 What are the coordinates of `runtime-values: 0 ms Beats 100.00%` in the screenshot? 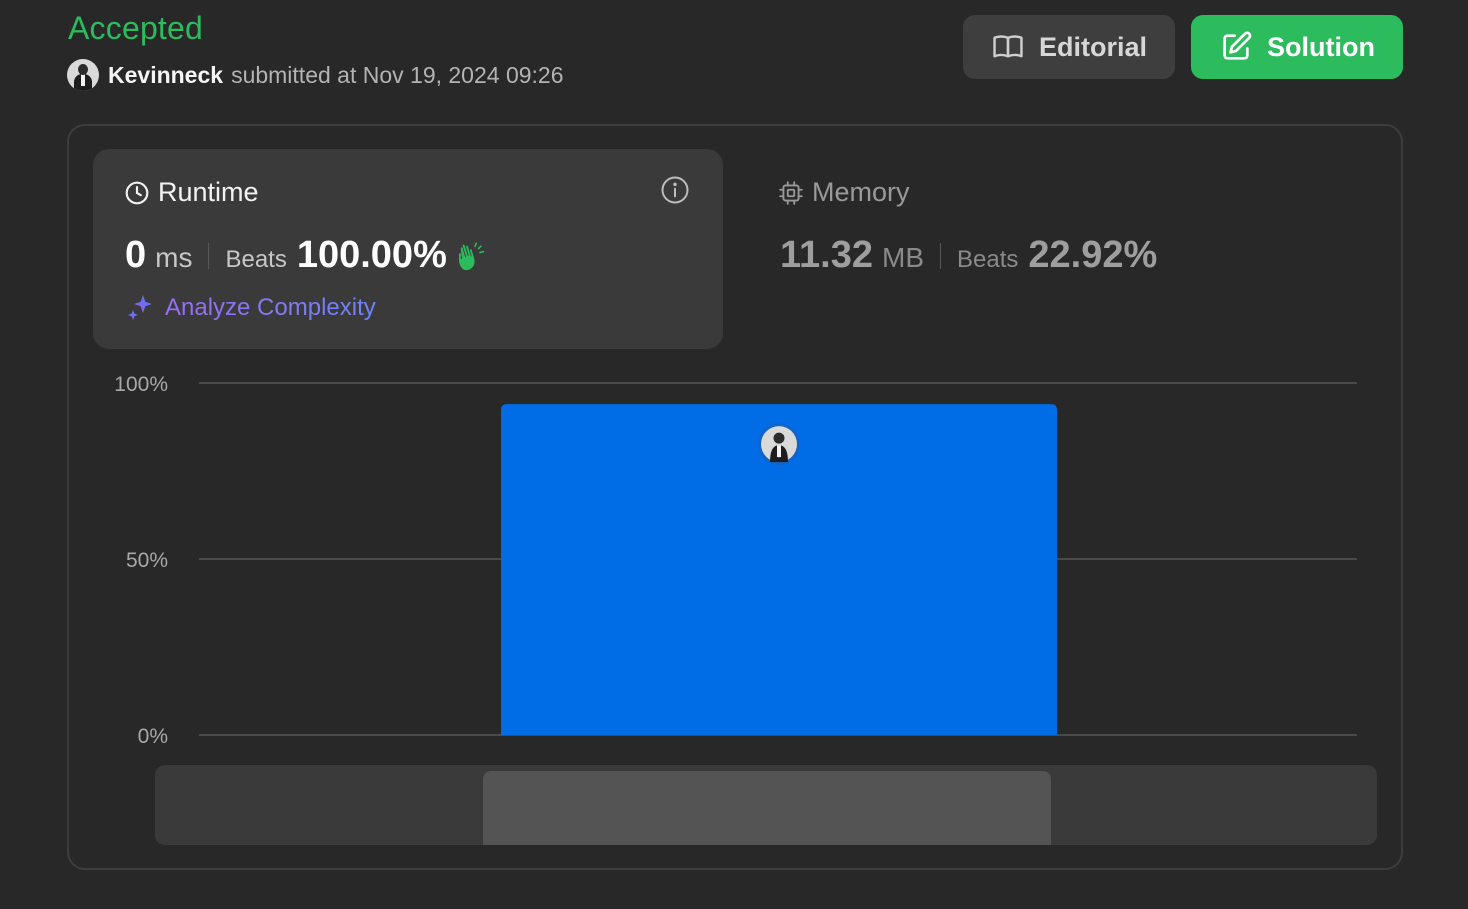 It's located at (306, 255).